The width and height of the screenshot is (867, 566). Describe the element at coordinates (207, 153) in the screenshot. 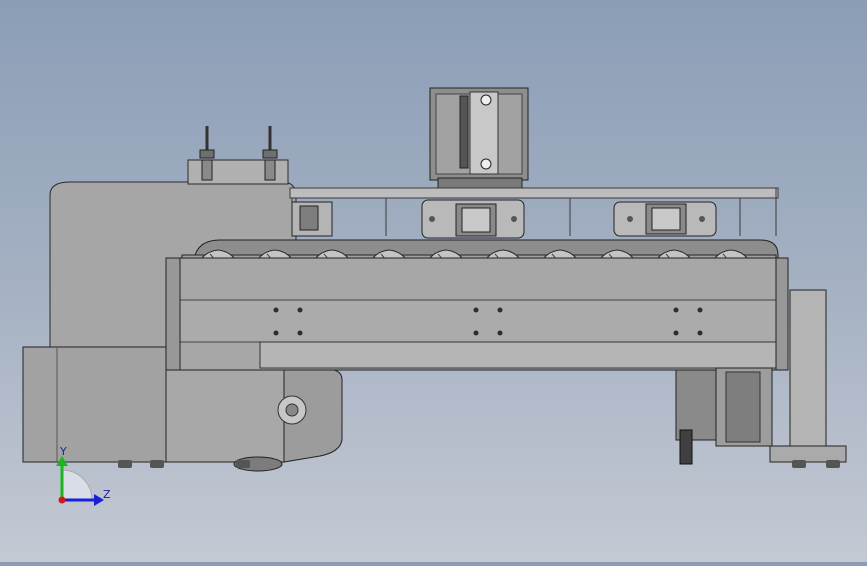

I see `sensor-left` at that location.